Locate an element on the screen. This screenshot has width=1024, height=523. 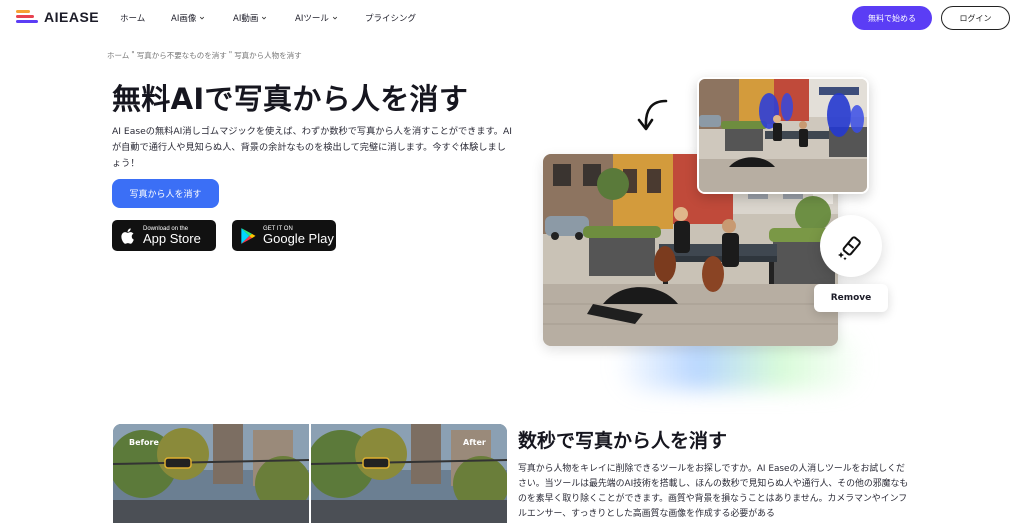
breadcrumb-current: 写真から人物を消す is located at coordinates (268, 55).